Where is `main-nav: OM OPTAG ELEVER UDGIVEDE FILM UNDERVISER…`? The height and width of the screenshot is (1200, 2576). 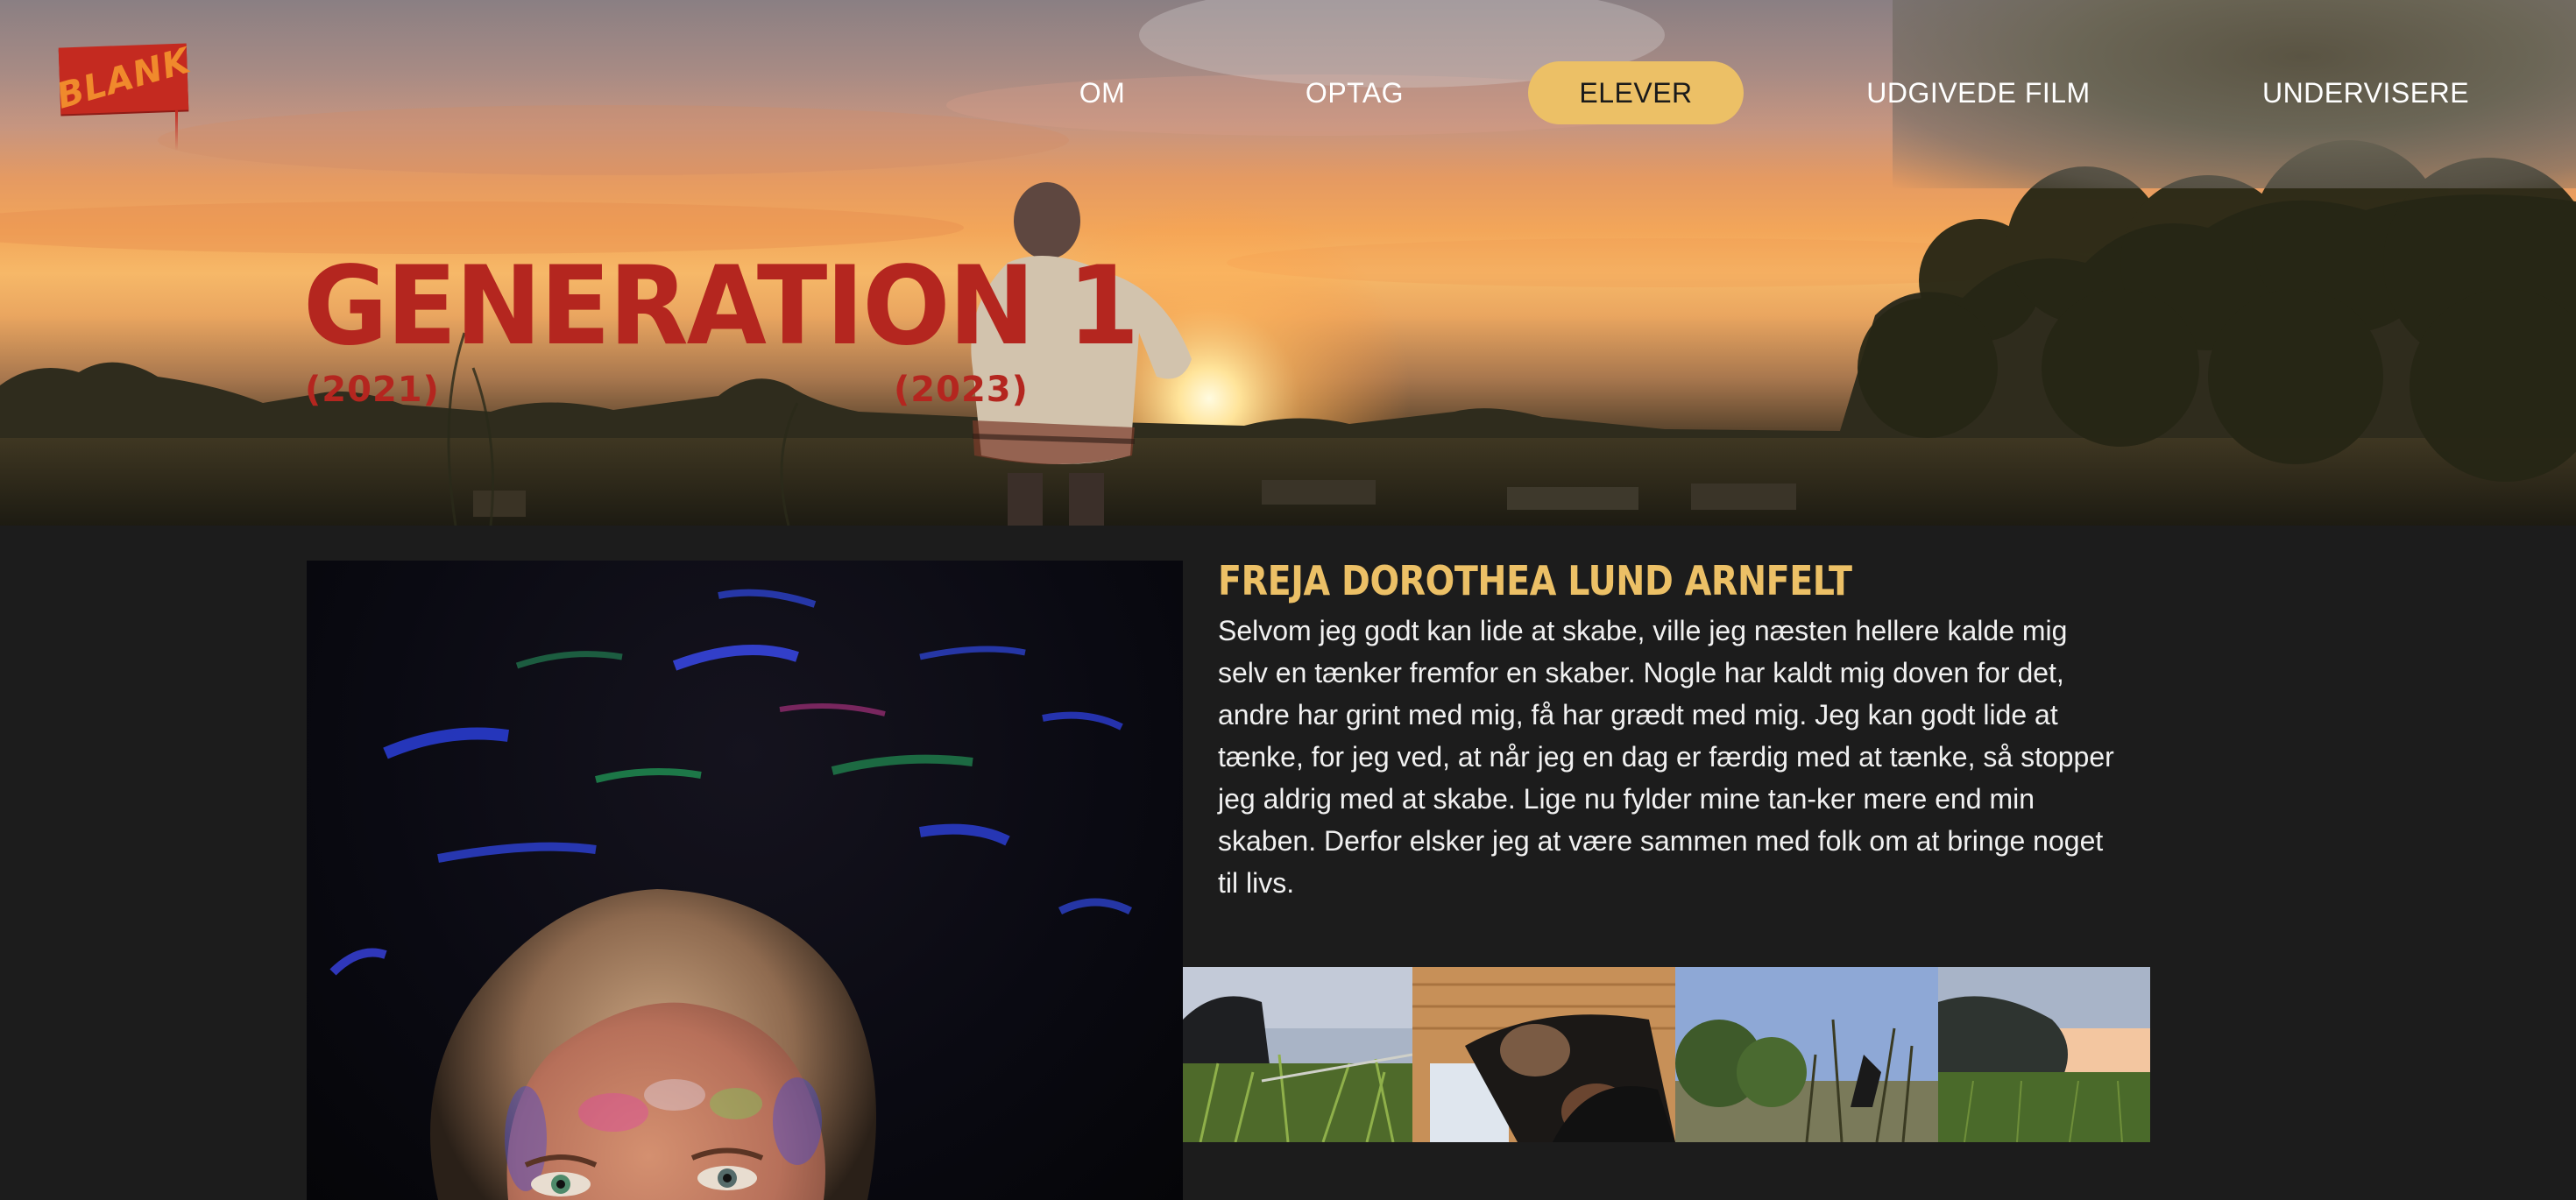
main-nav: OM OPTAG ELEVER UDGIVEDE FILM UNDERVISER… is located at coordinates (1288, 92).